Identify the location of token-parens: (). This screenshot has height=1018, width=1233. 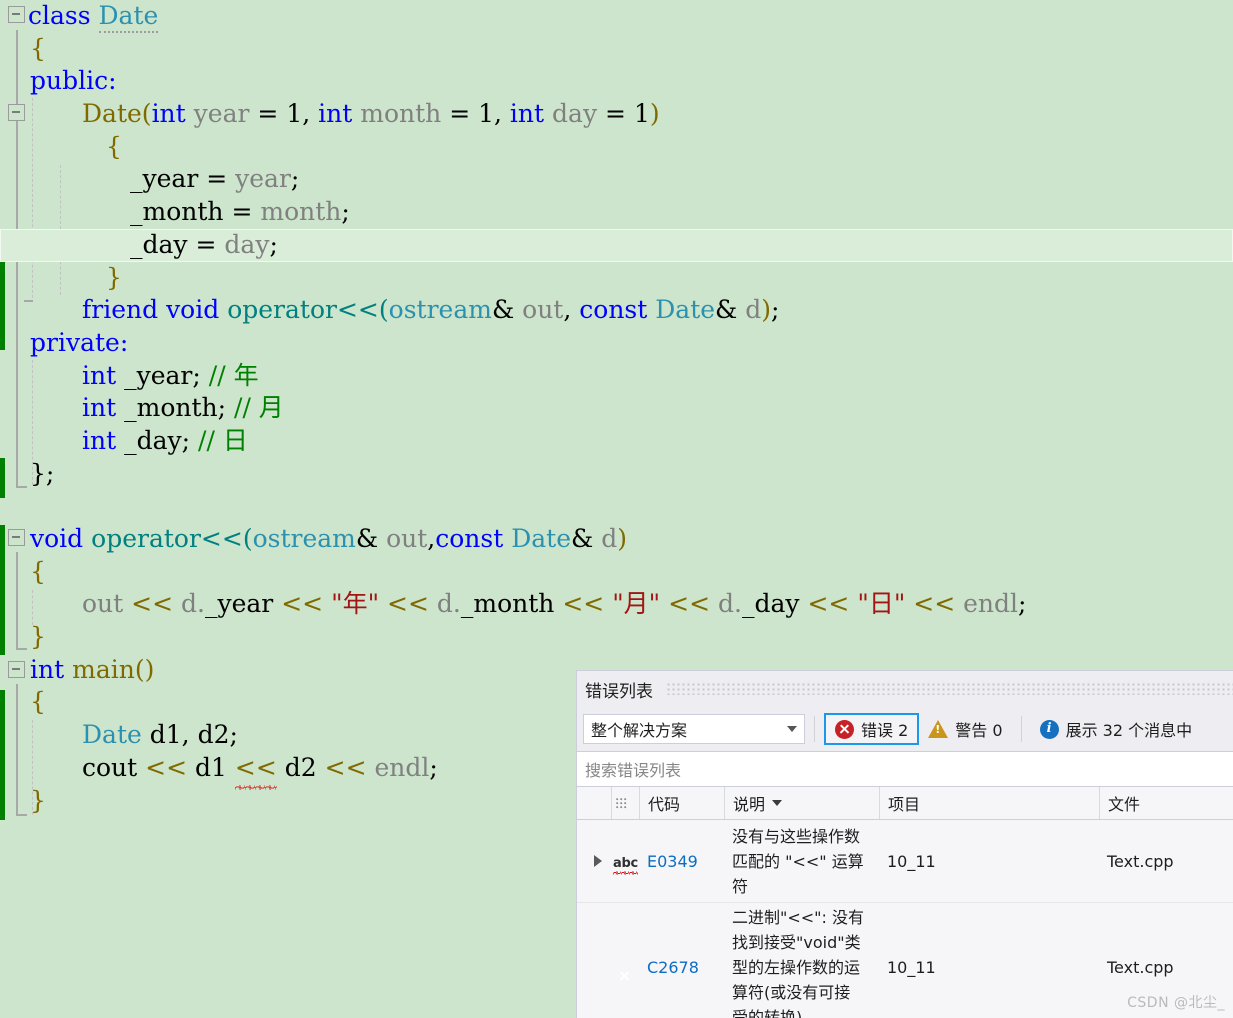
(144, 669).